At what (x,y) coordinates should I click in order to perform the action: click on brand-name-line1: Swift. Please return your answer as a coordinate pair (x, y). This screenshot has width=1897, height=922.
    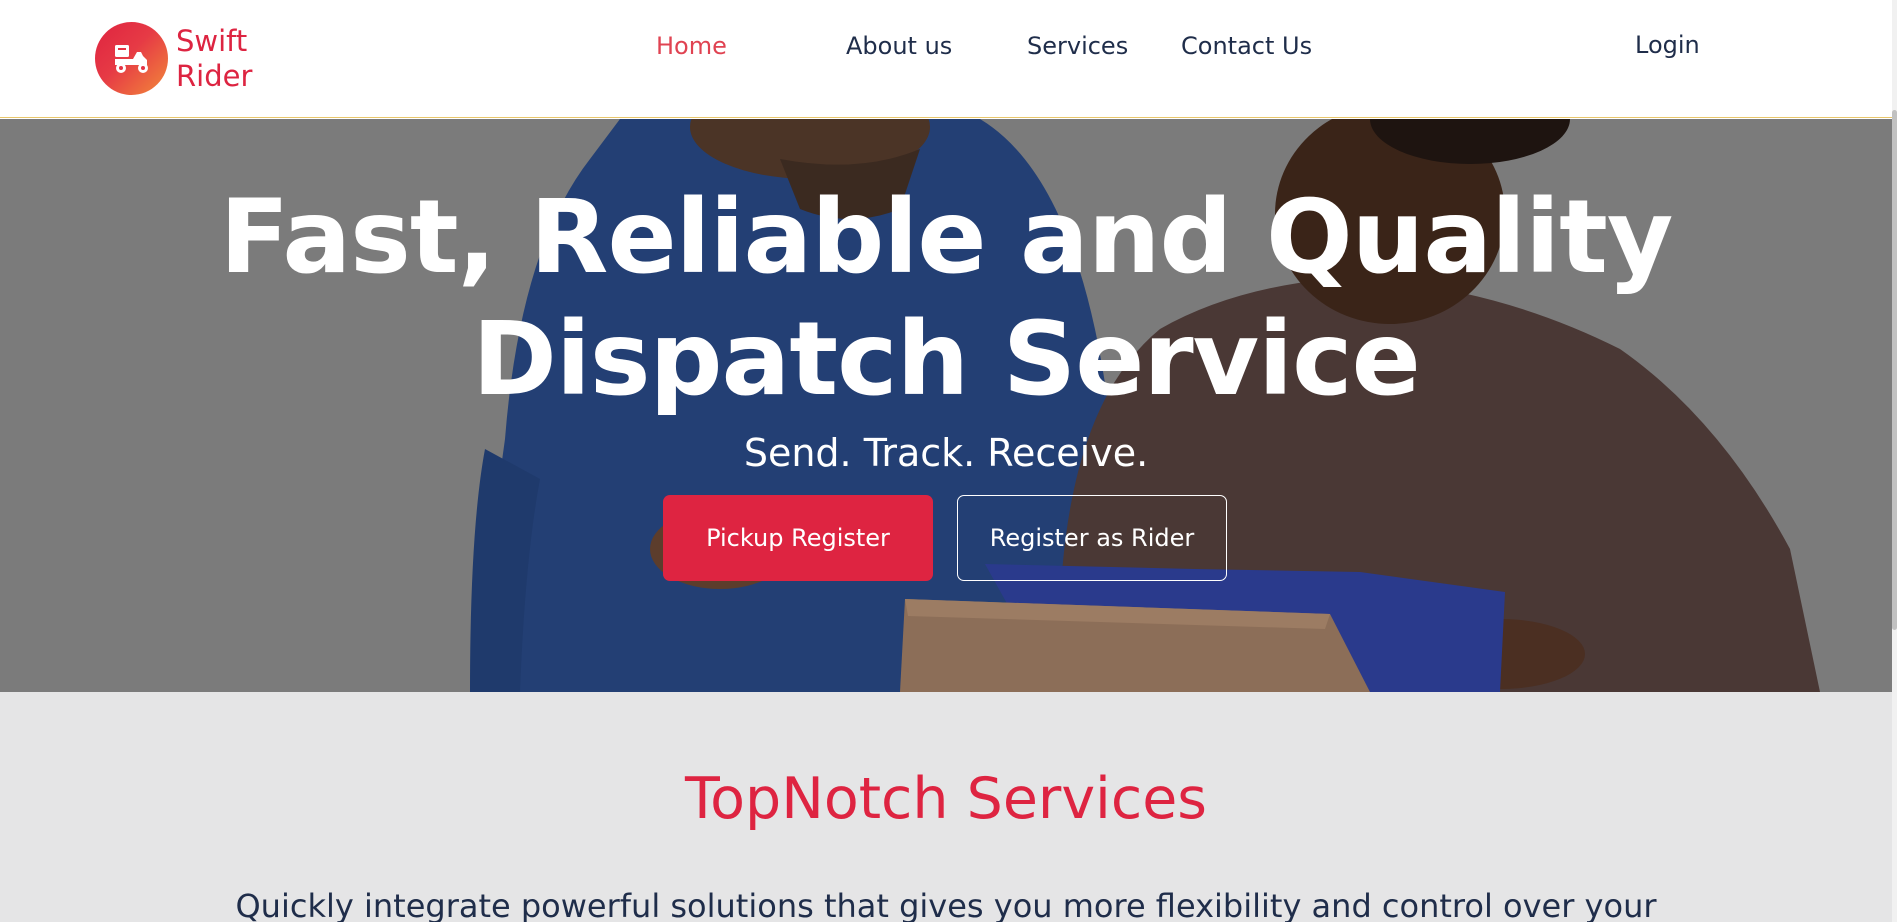
    Looking at the image, I should click on (212, 40).